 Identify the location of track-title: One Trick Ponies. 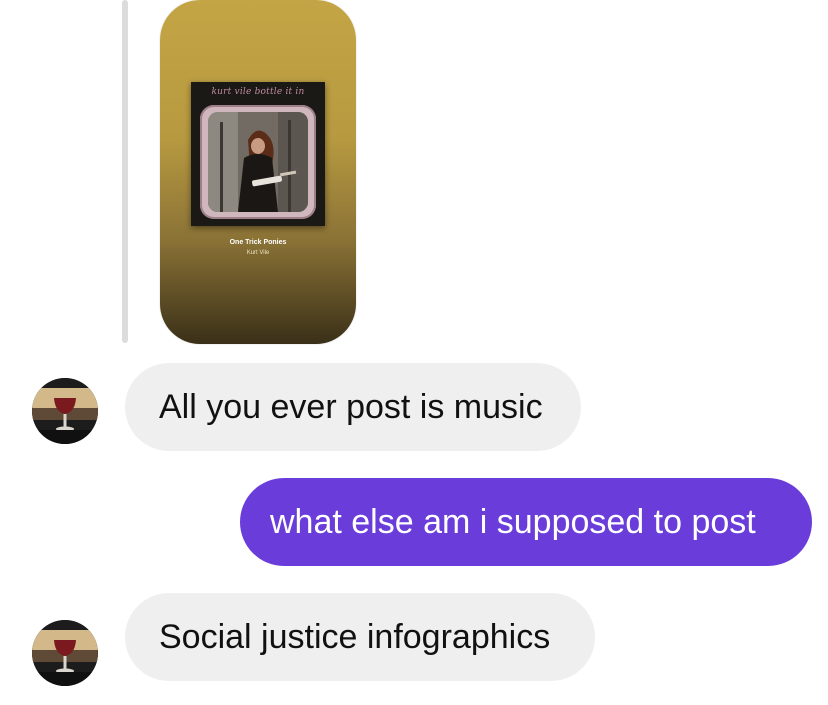
(258, 242).